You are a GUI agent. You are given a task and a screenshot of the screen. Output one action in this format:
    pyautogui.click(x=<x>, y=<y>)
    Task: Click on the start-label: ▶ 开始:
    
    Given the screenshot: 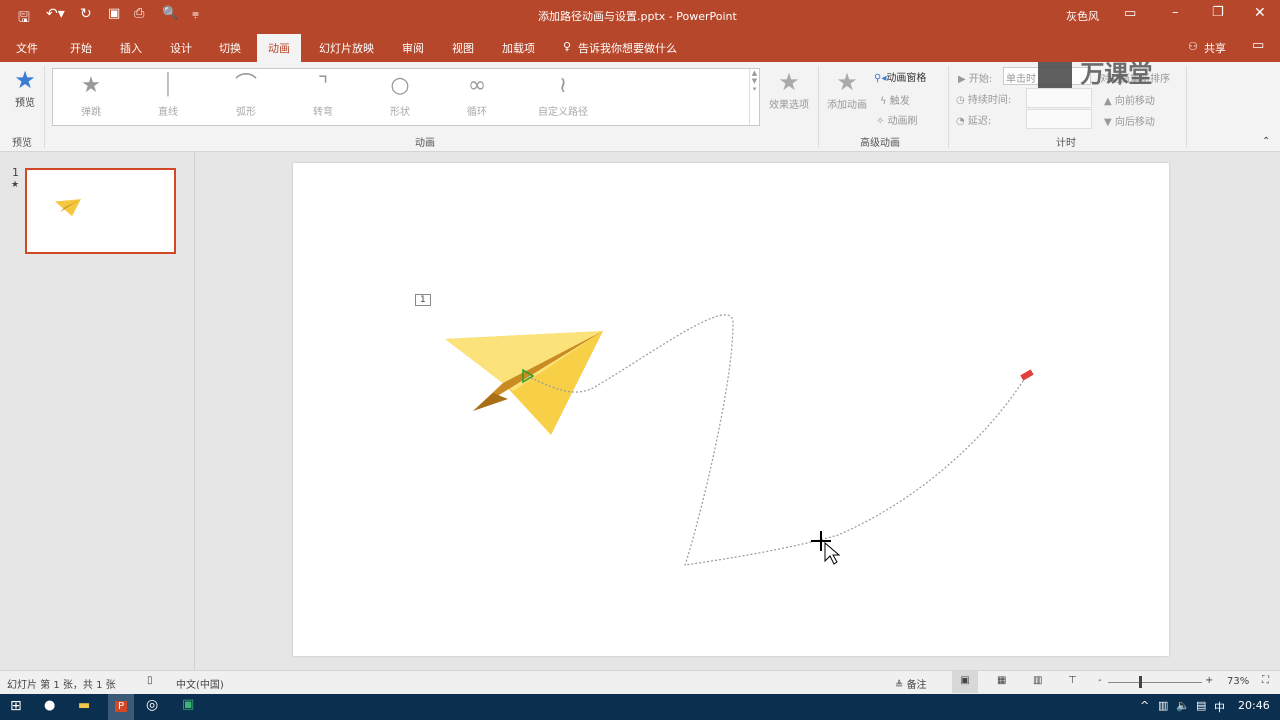 What is the action you would take?
    pyautogui.click(x=975, y=79)
    